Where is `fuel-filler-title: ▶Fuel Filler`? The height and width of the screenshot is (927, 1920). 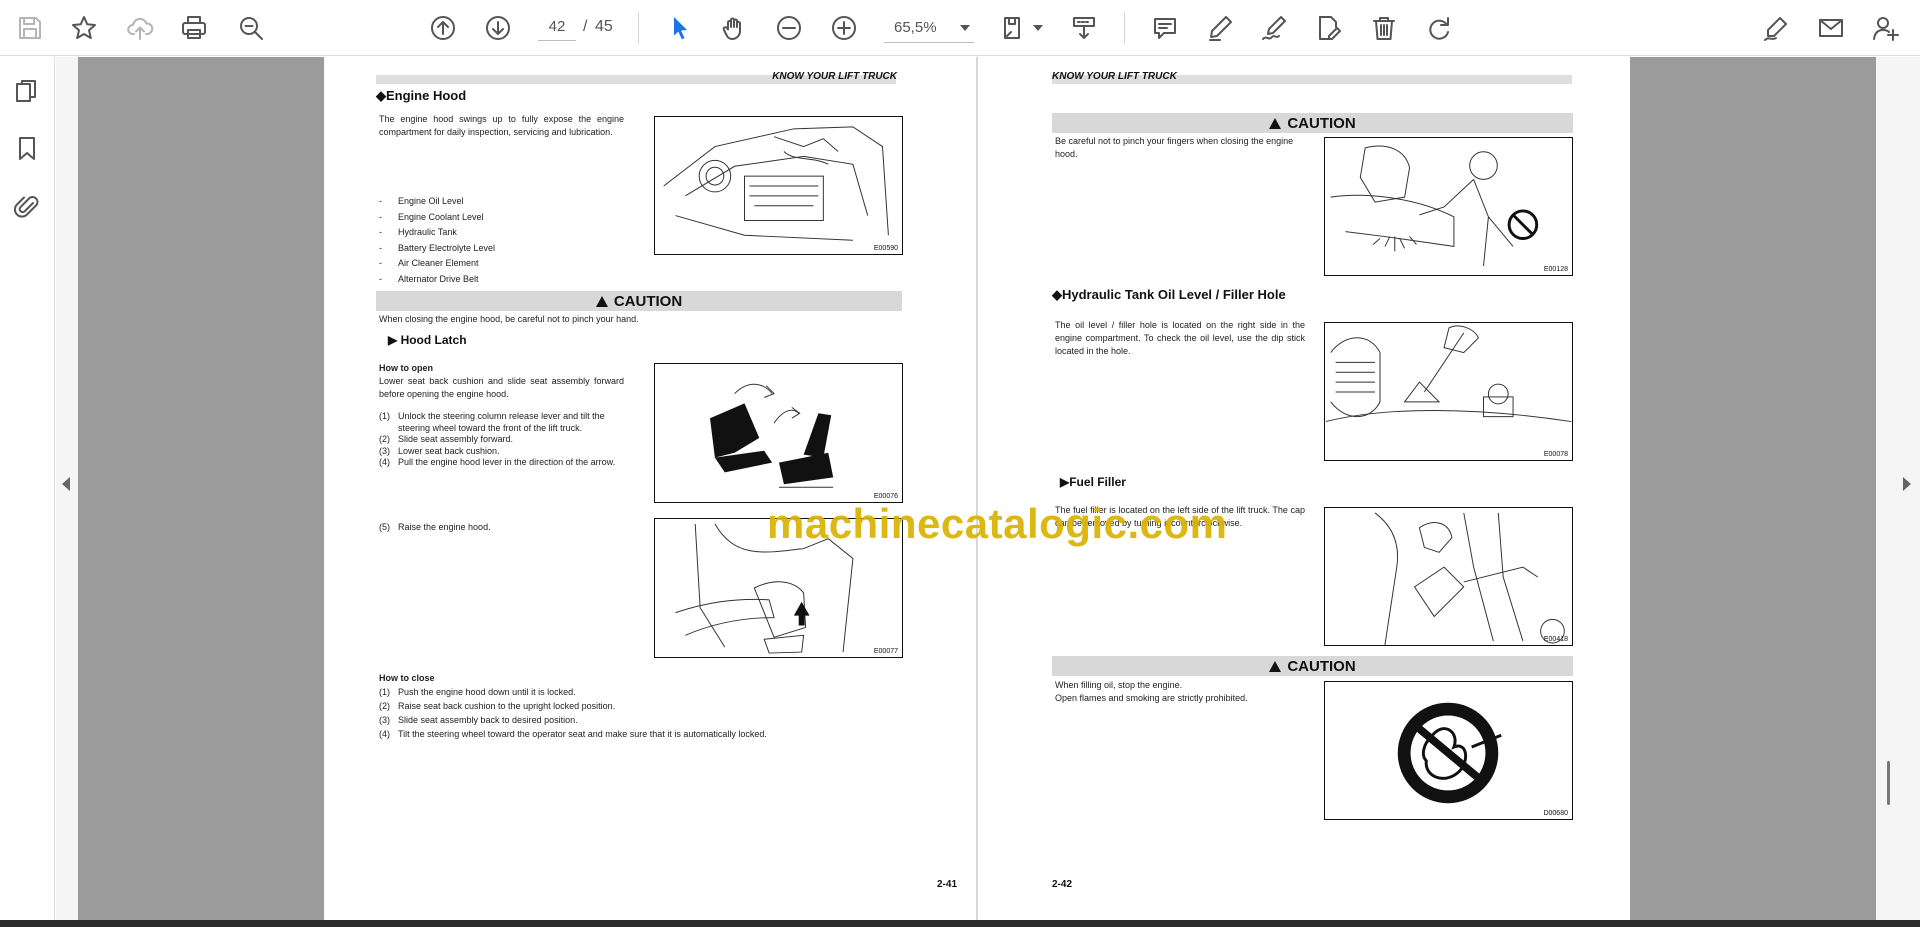
fuel-filler-title: ▶Fuel Filler is located at coordinates (1093, 482).